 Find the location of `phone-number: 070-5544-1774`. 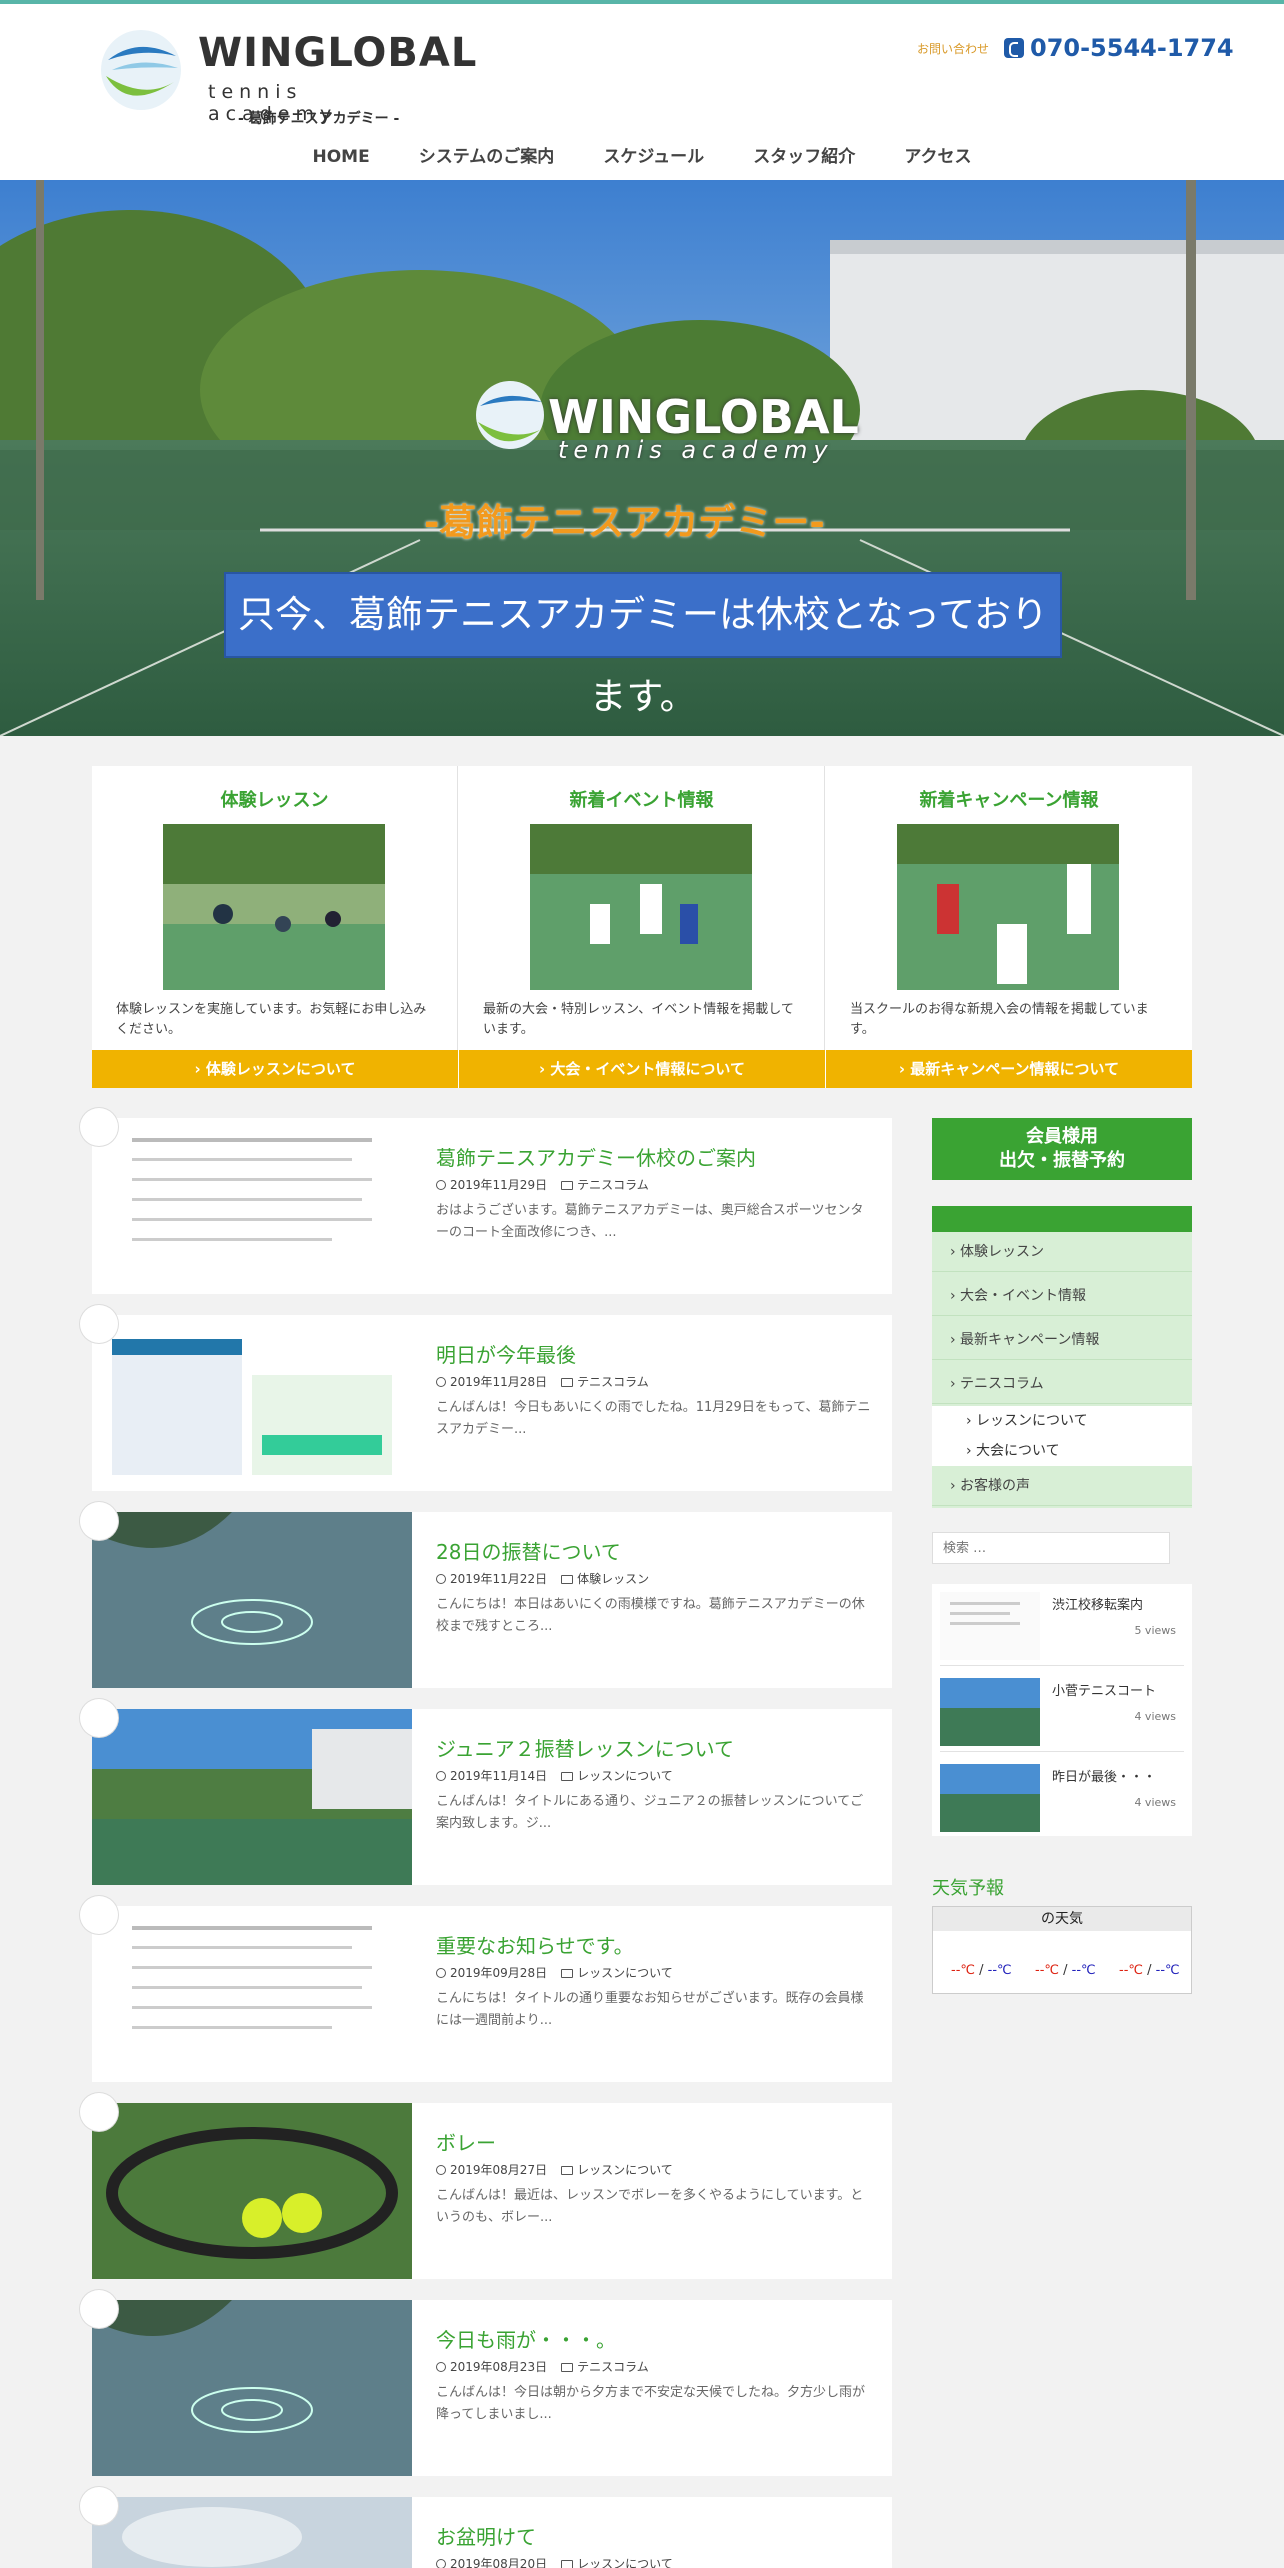

phone-number: 070-5544-1774 is located at coordinates (1119, 48).